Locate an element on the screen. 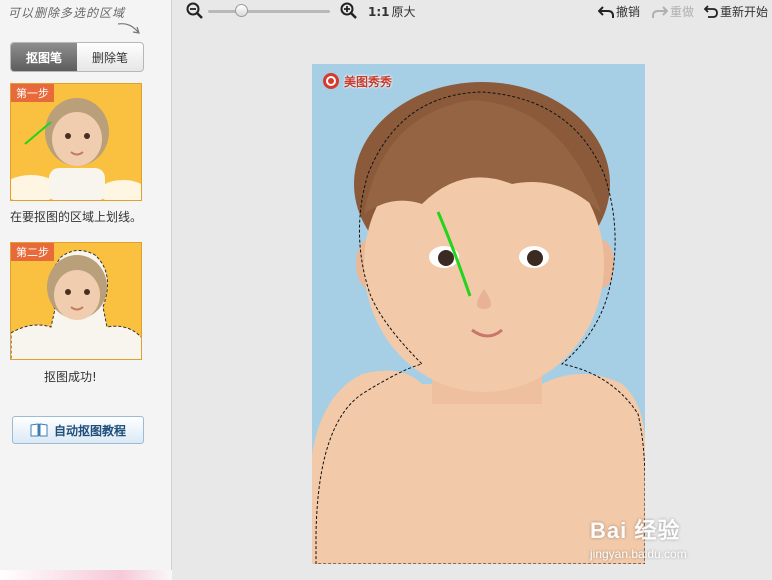  app-logo: 美图秀秀 is located at coordinates (357, 81).